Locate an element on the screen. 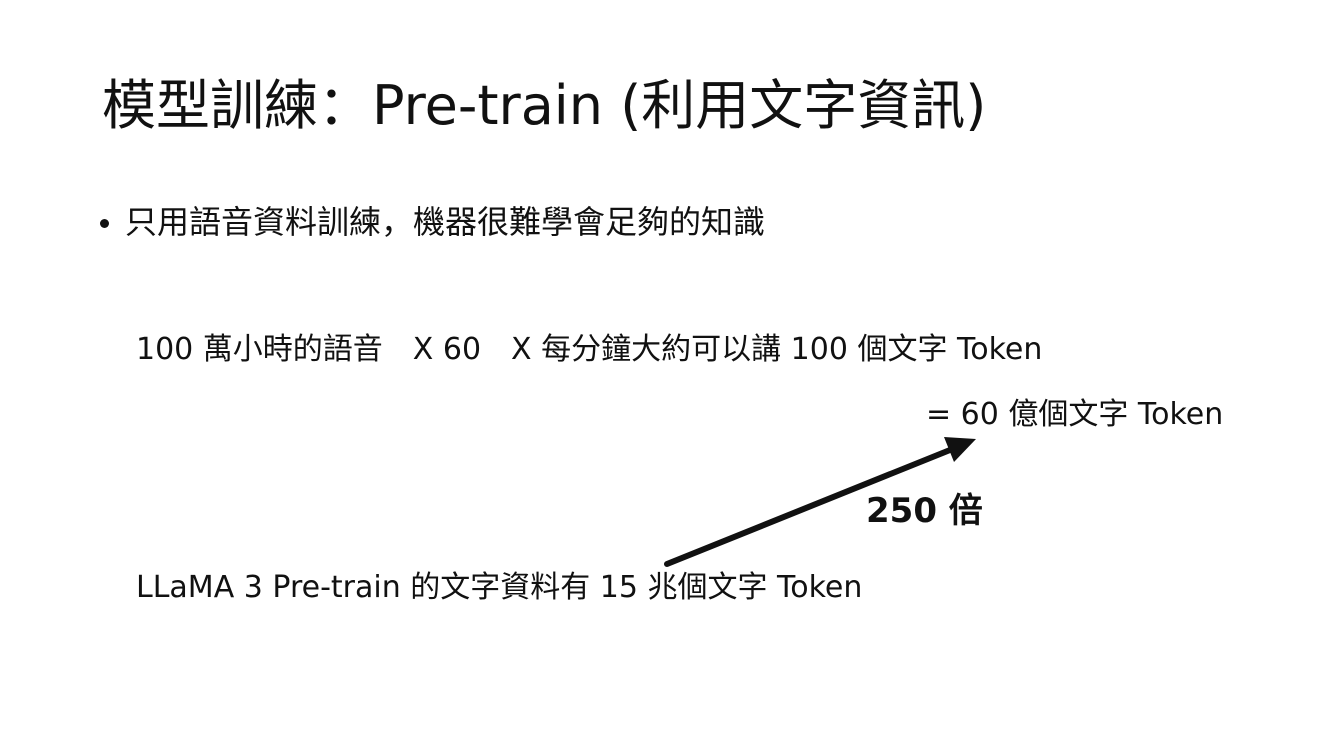 This screenshot has width=1334, height=750. result-line: = 60 億個文字 Token is located at coordinates (1075, 414).